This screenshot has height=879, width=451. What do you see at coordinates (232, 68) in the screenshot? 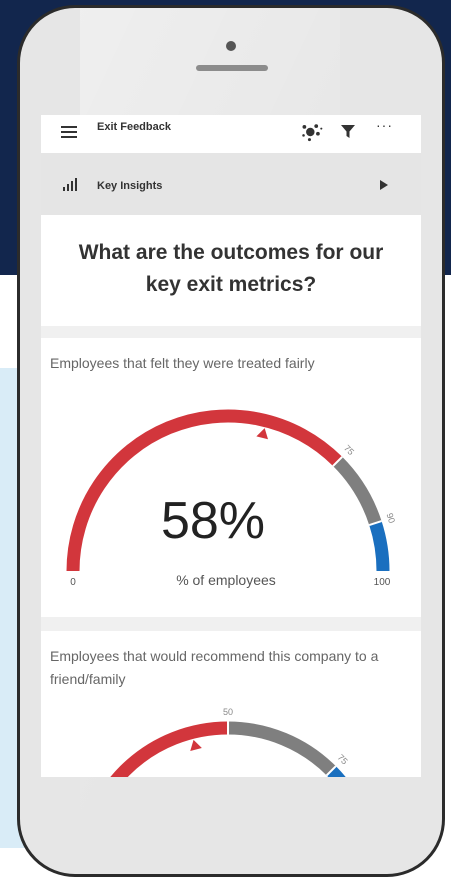
I see `phone-speaker` at bounding box center [232, 68].